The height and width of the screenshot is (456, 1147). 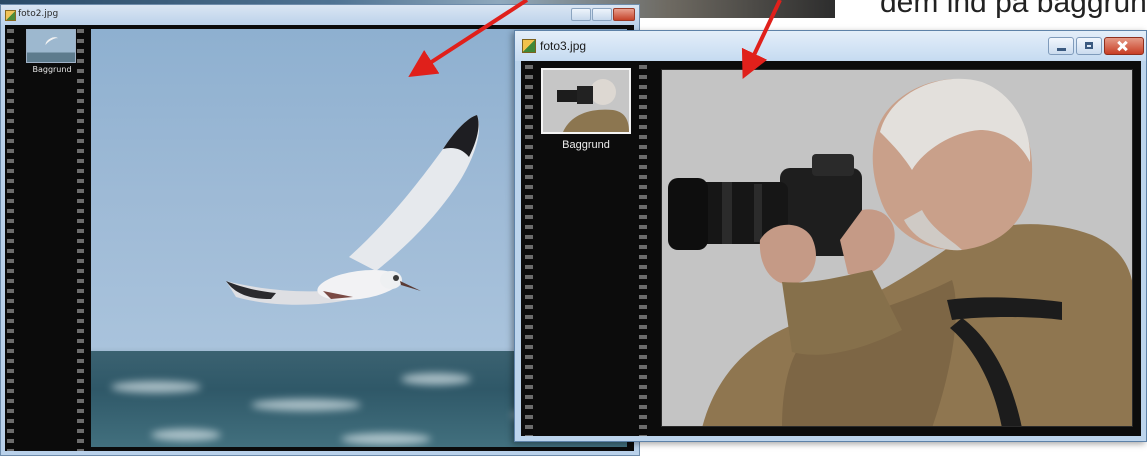 What do you see at coordinates (320, 15) in the screenshot?
I see `title-bar: foto2.jpg` at bounding box center [320, 15].